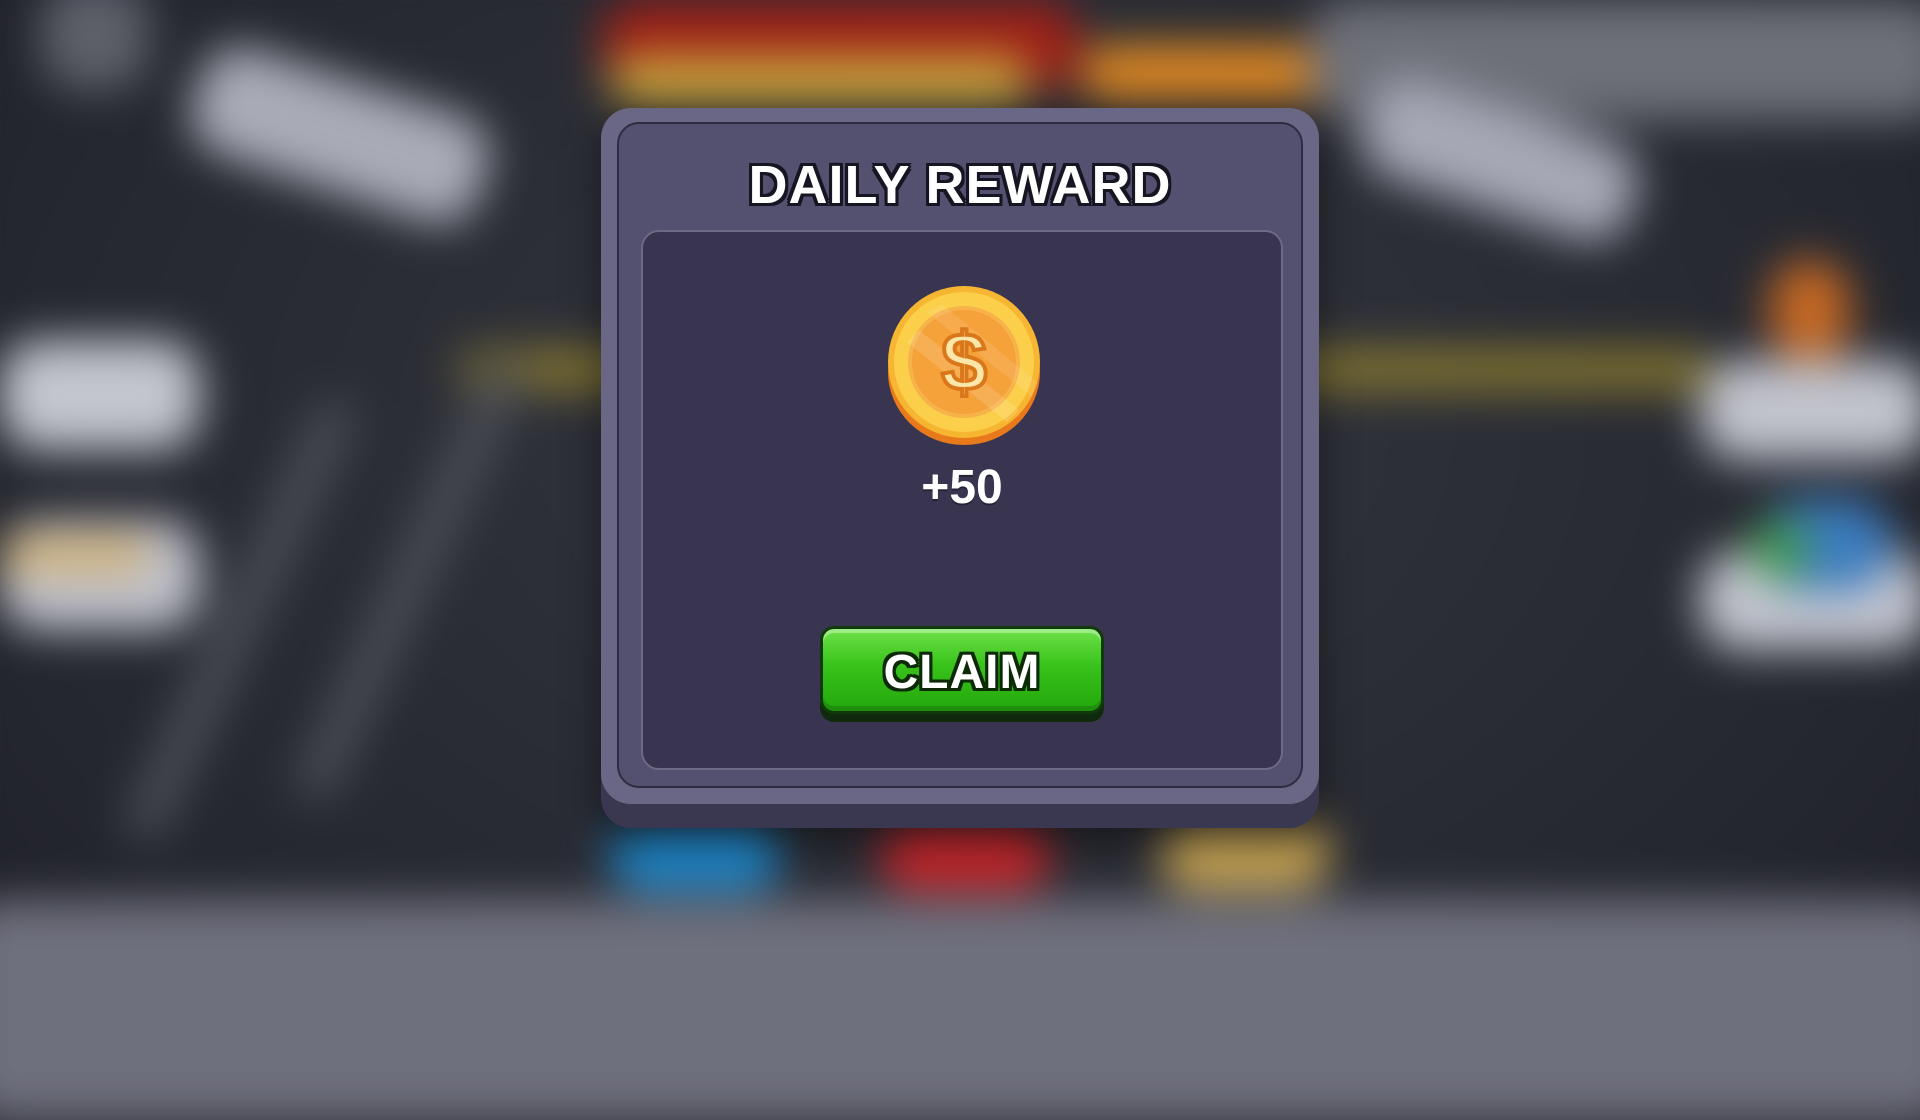 The image size is (1920, 1120). I want to click on background-light, so click(95, 45).